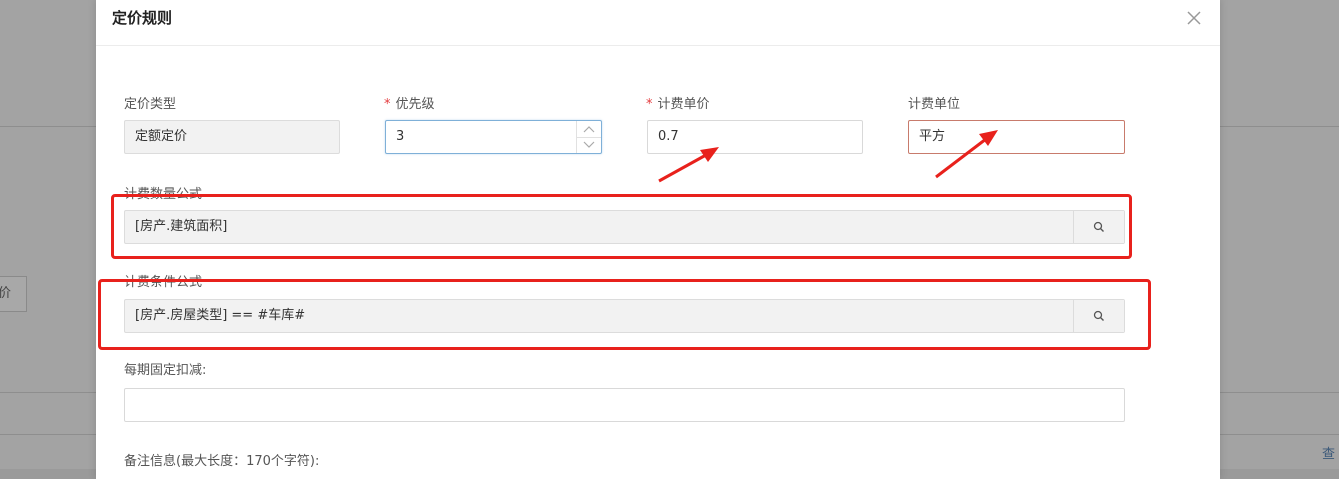  I want to click on billing-unit-input: 平方, so click(1016, 137).